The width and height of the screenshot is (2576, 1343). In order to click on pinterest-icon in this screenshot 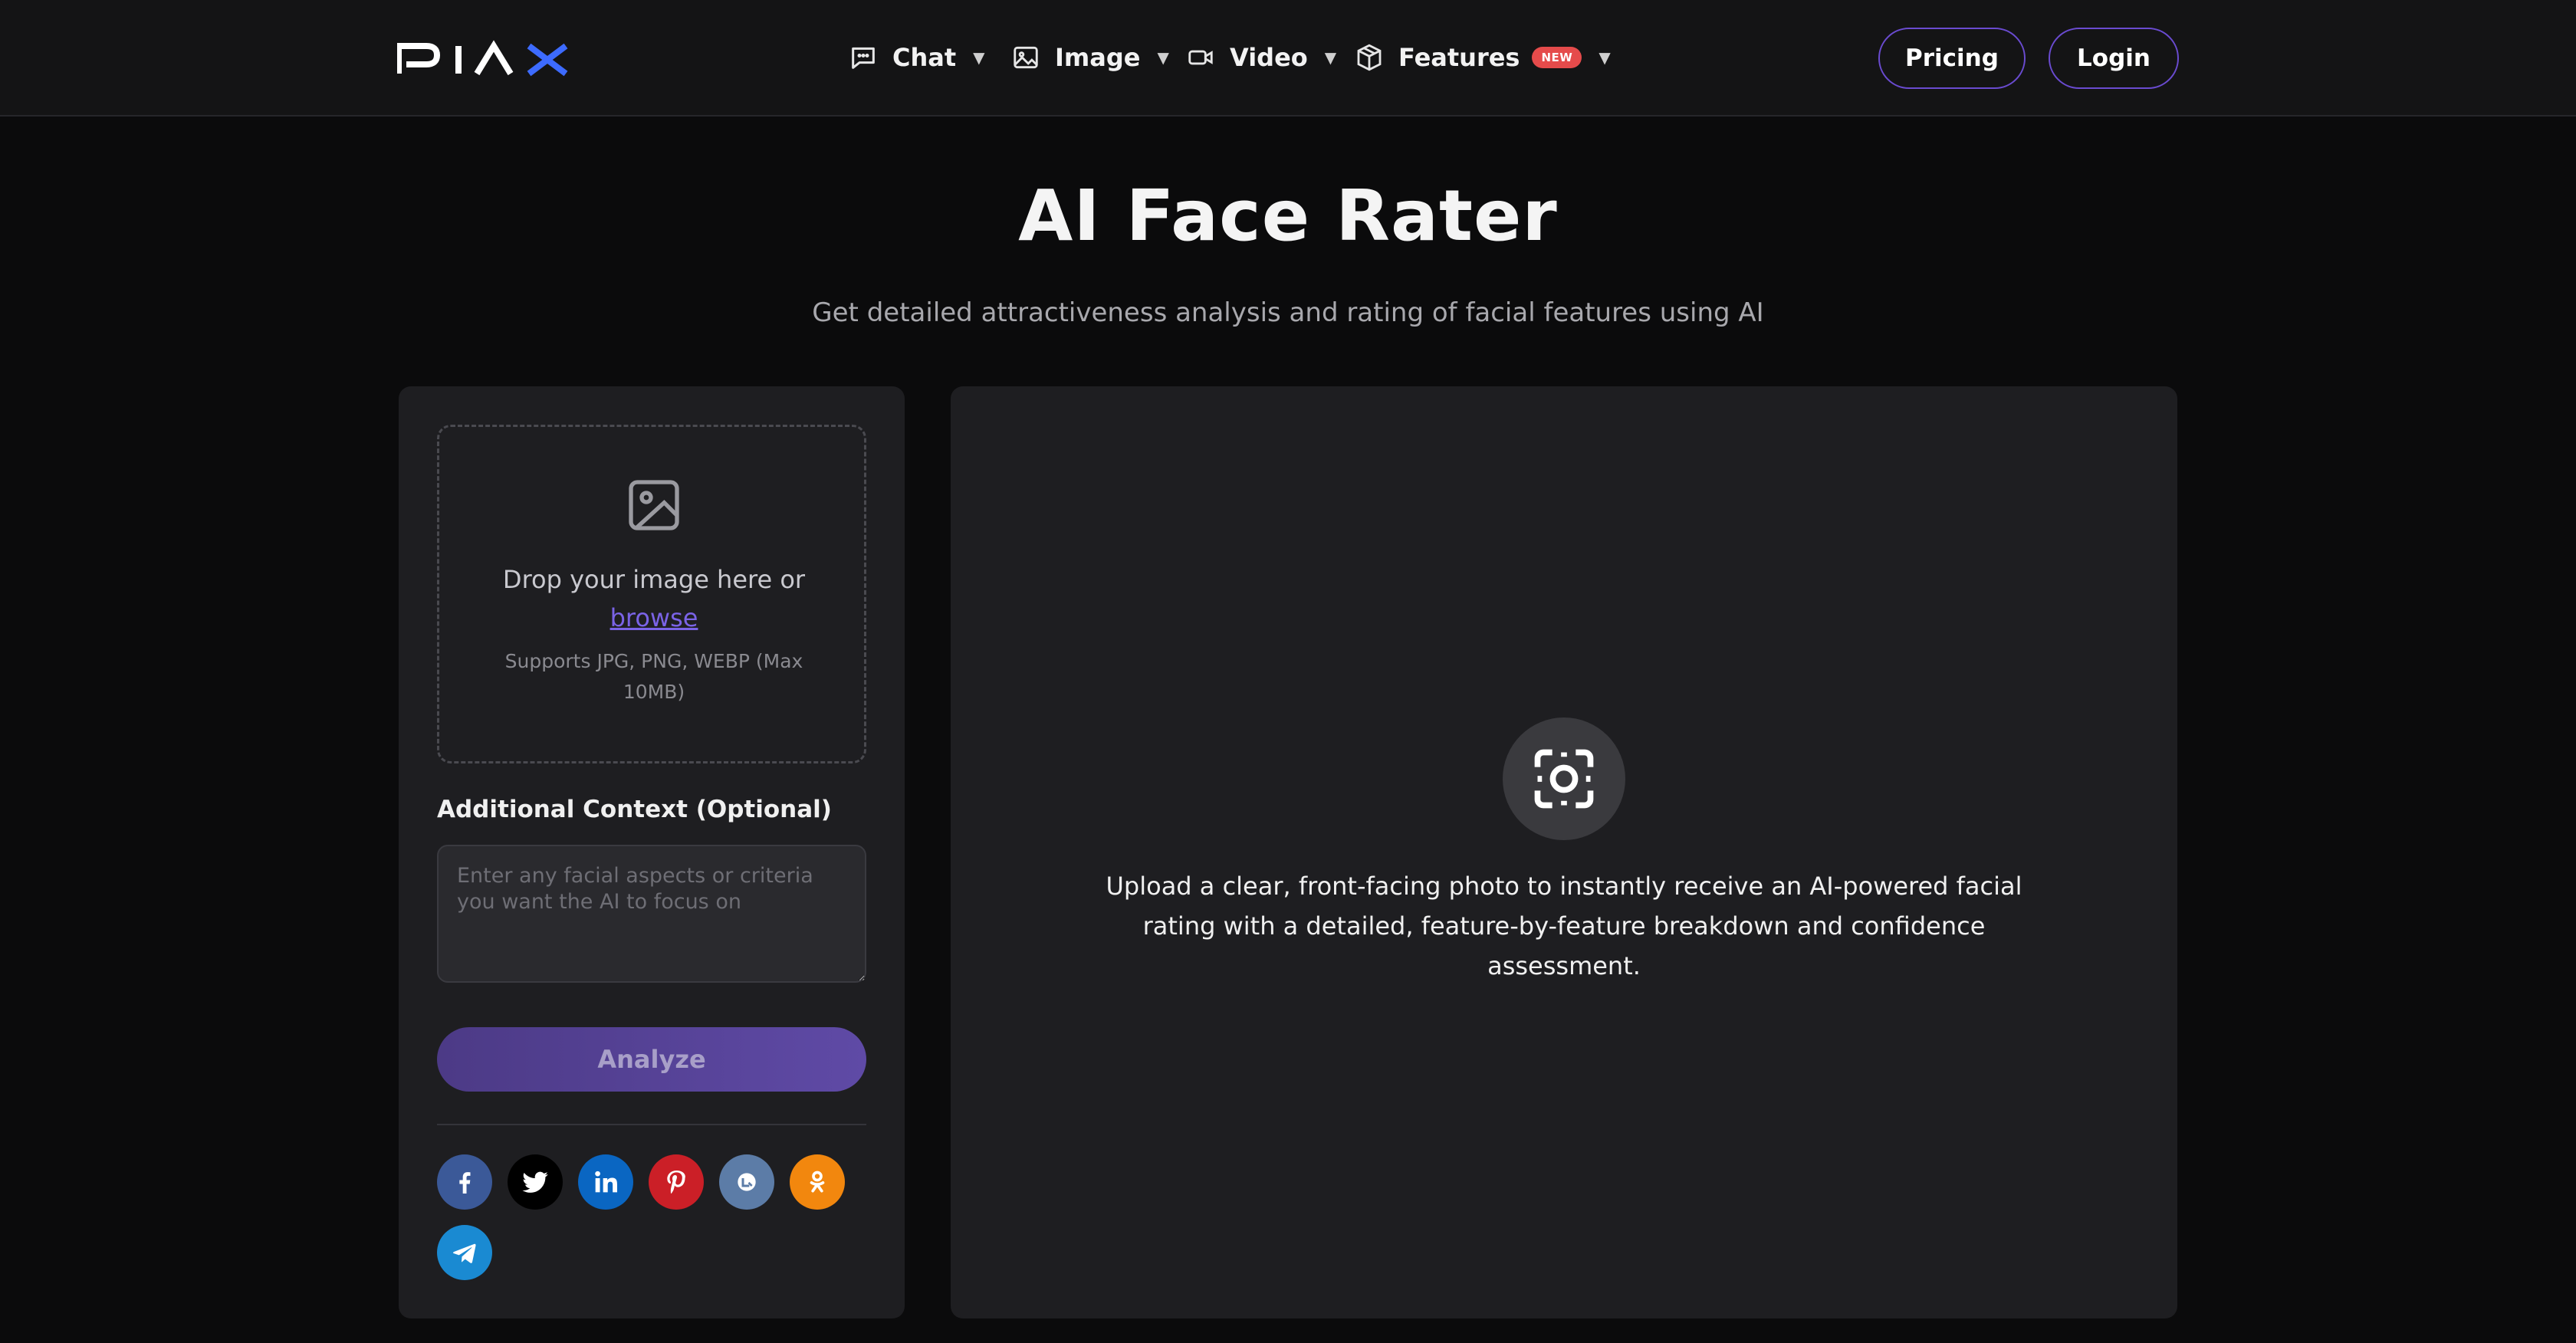, I will do `click(677, 1182)`.